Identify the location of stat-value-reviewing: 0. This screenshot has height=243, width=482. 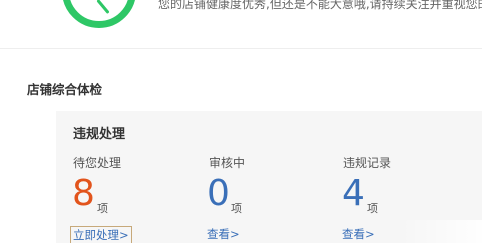
(218, 194).